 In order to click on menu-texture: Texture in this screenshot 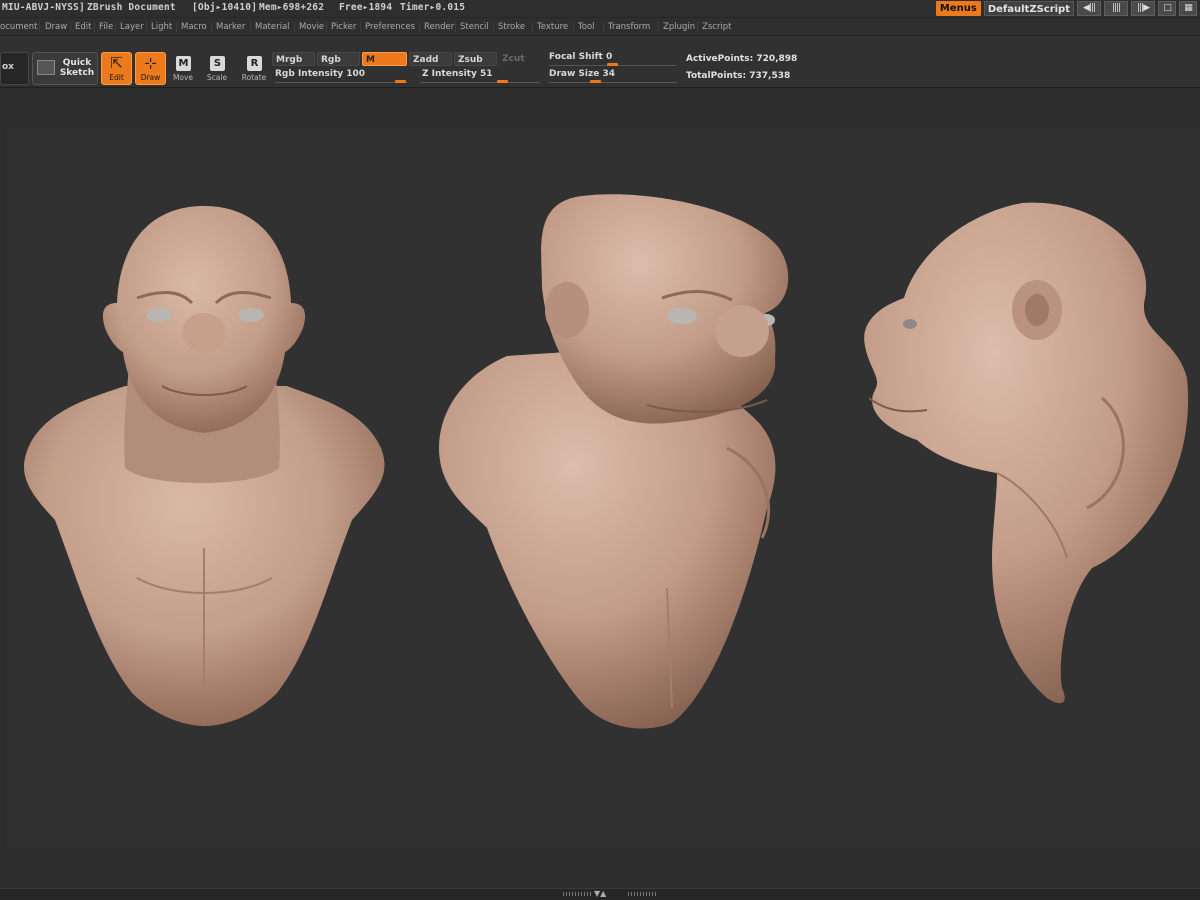, I will do `click(552, 27)`.